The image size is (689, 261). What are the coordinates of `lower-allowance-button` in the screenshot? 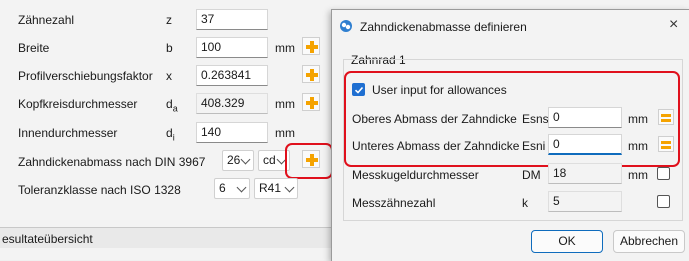 It's located at (666, 144).